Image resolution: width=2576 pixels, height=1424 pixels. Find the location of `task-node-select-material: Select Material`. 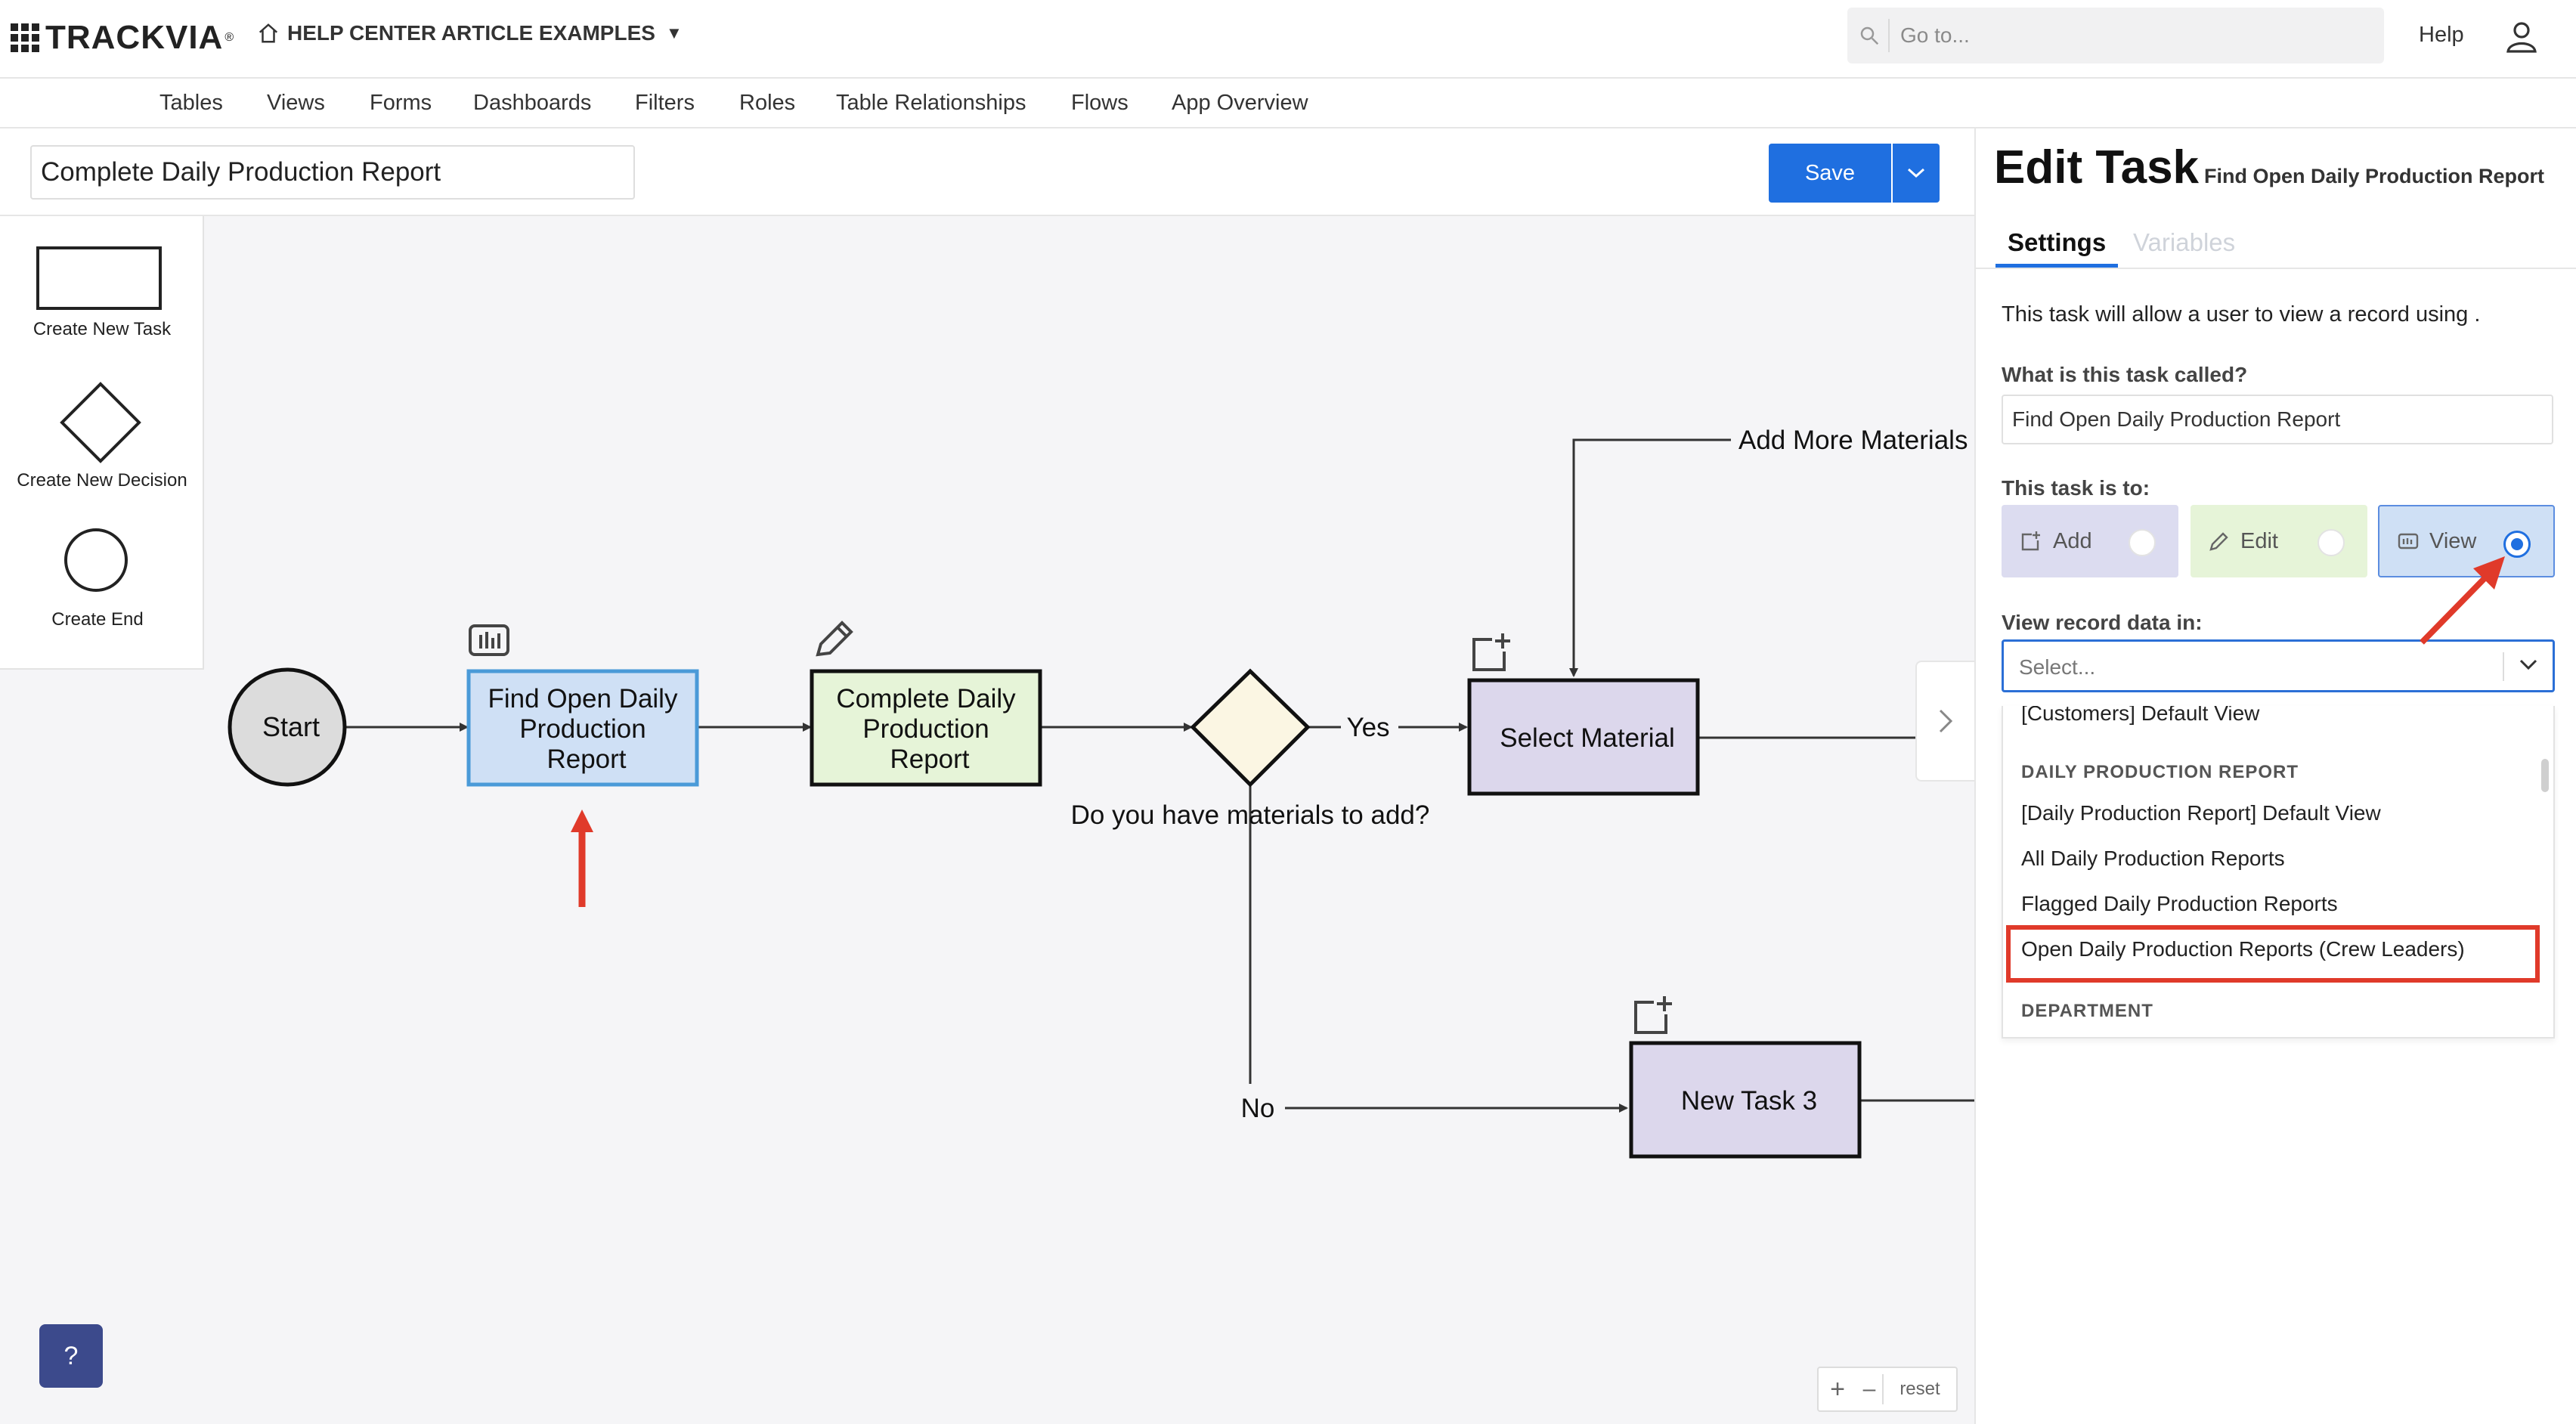

task-node-select-material: Select Material is located at coordinates (1583, 737).